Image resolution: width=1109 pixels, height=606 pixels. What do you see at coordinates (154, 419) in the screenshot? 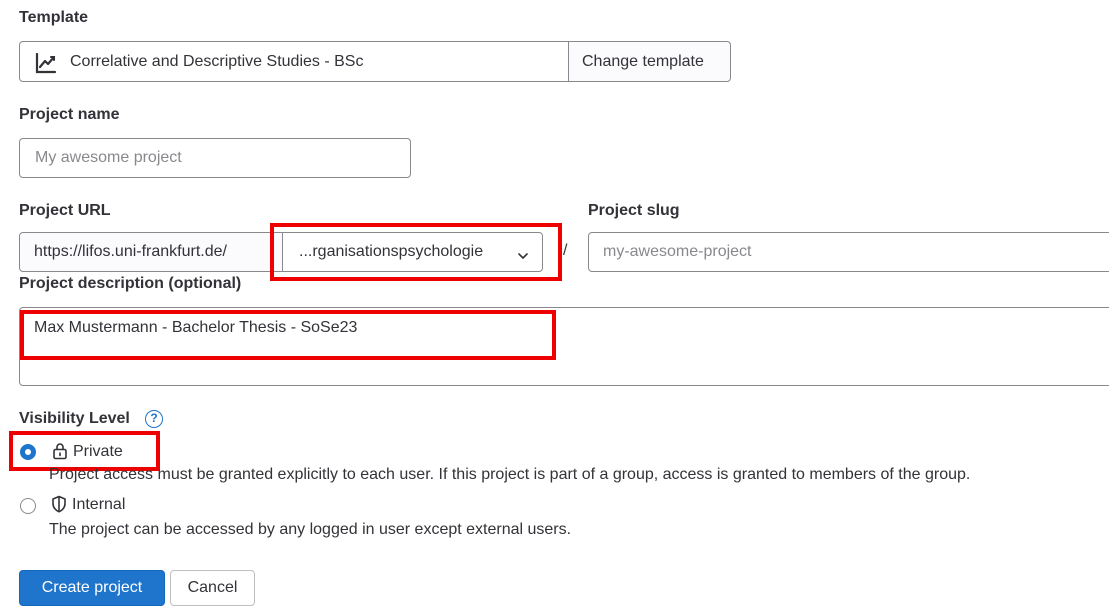
I see `help-icon: ?` at bounding box center [154, 419].